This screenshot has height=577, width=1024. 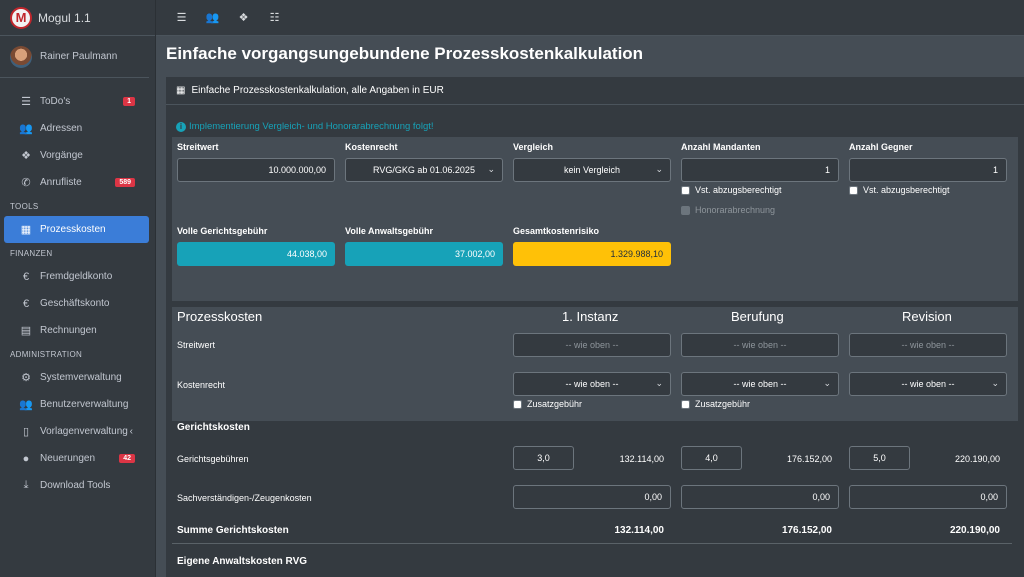 What do you see at coordinates (81, 377) in the screenshot?
I see `sidebar-item-label: Systemverwaltung` at bounding box center [81, 377].